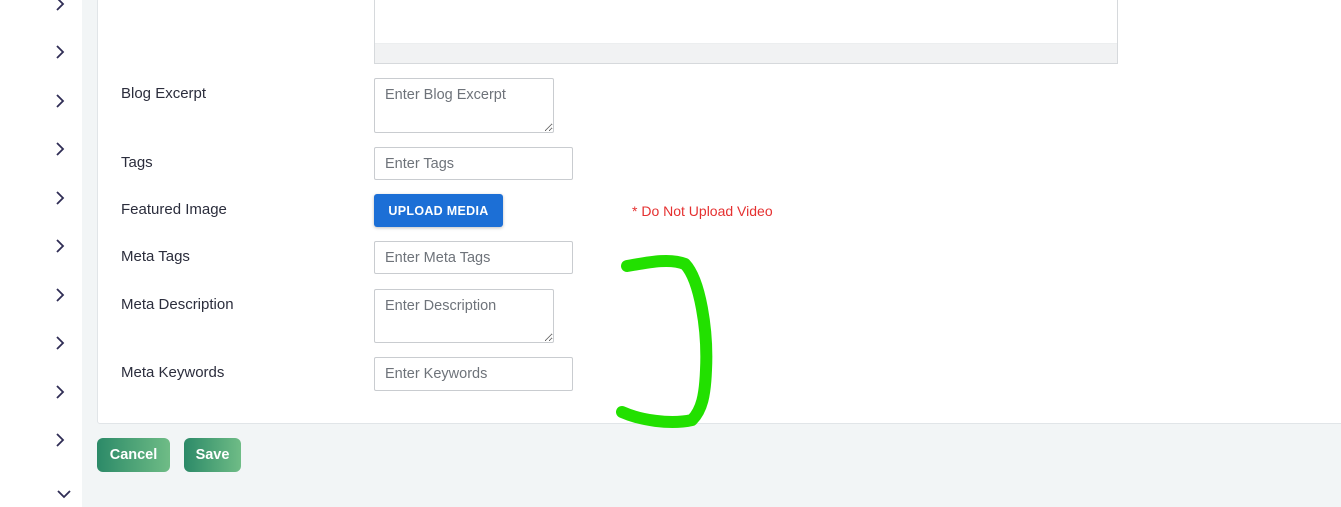 This screenshot has width=1341, height=507. What do you see at coordinates (164, 93) in the screenshot?
I see `blog-excerpt-label: Blog Excerpt` at bounding box center [164, 93].